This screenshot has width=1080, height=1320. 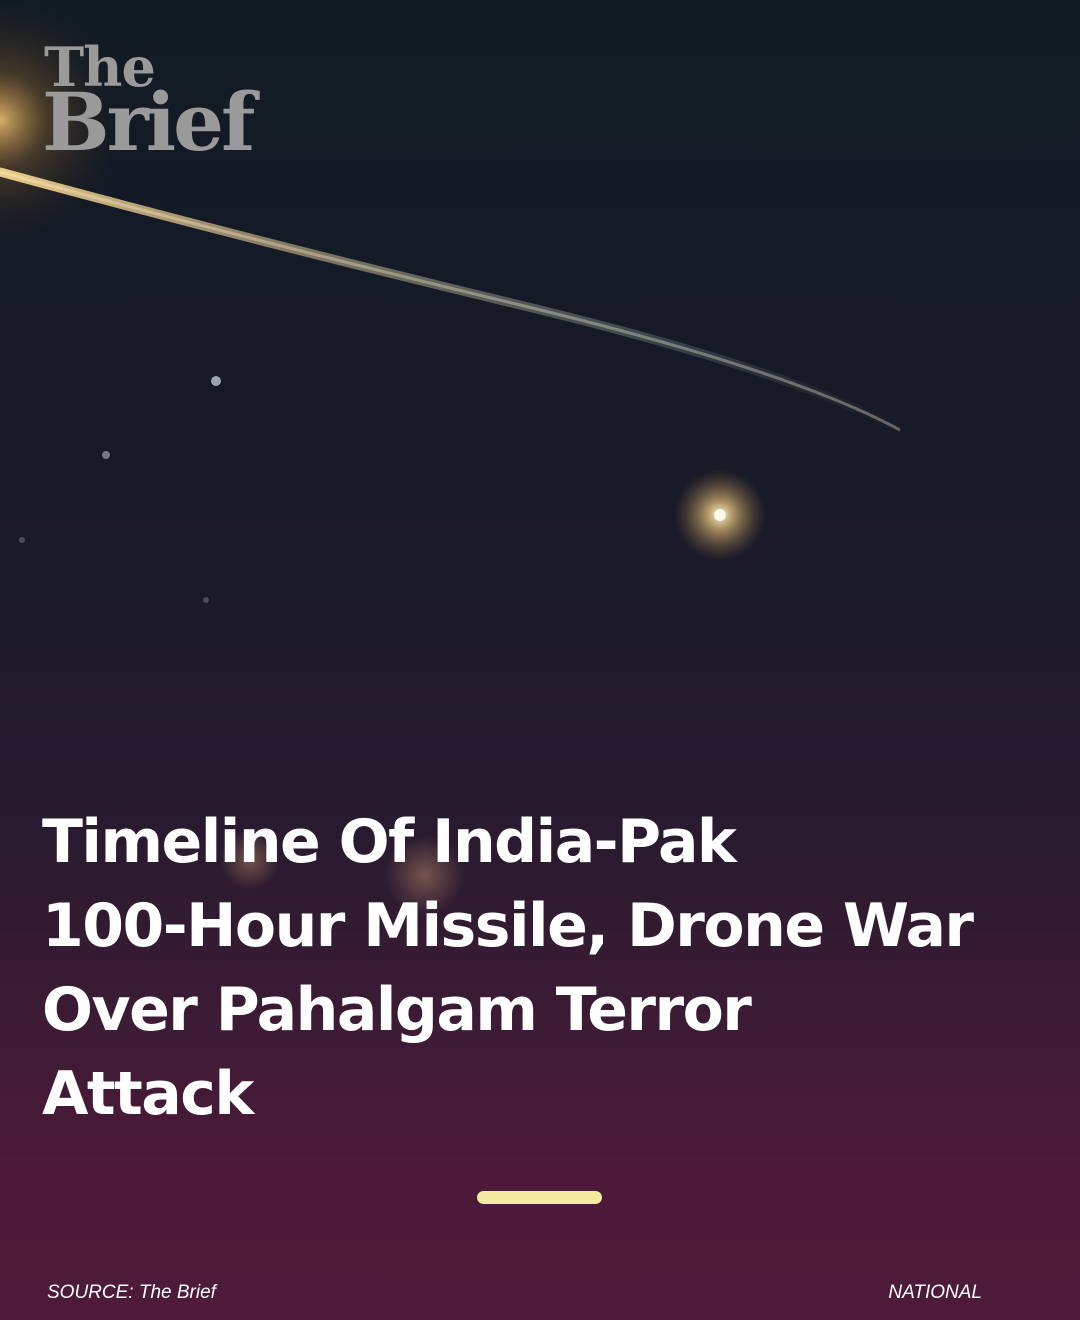 I want to click on source-credit: SOURCE: The Brief, so click(x=131, y=1292).